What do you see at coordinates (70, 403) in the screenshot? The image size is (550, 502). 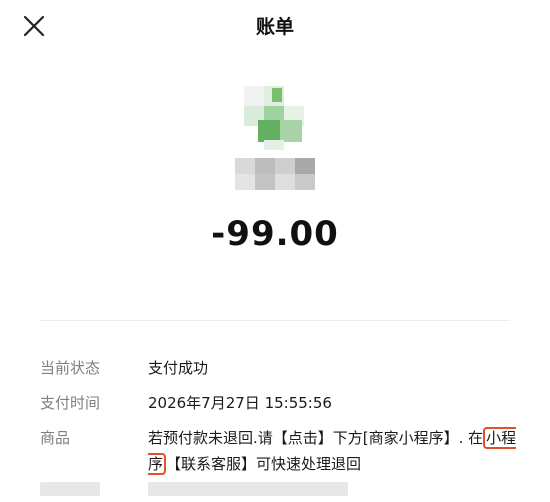 I see `time-label: 支付时间` at bounding box center [70, 403].